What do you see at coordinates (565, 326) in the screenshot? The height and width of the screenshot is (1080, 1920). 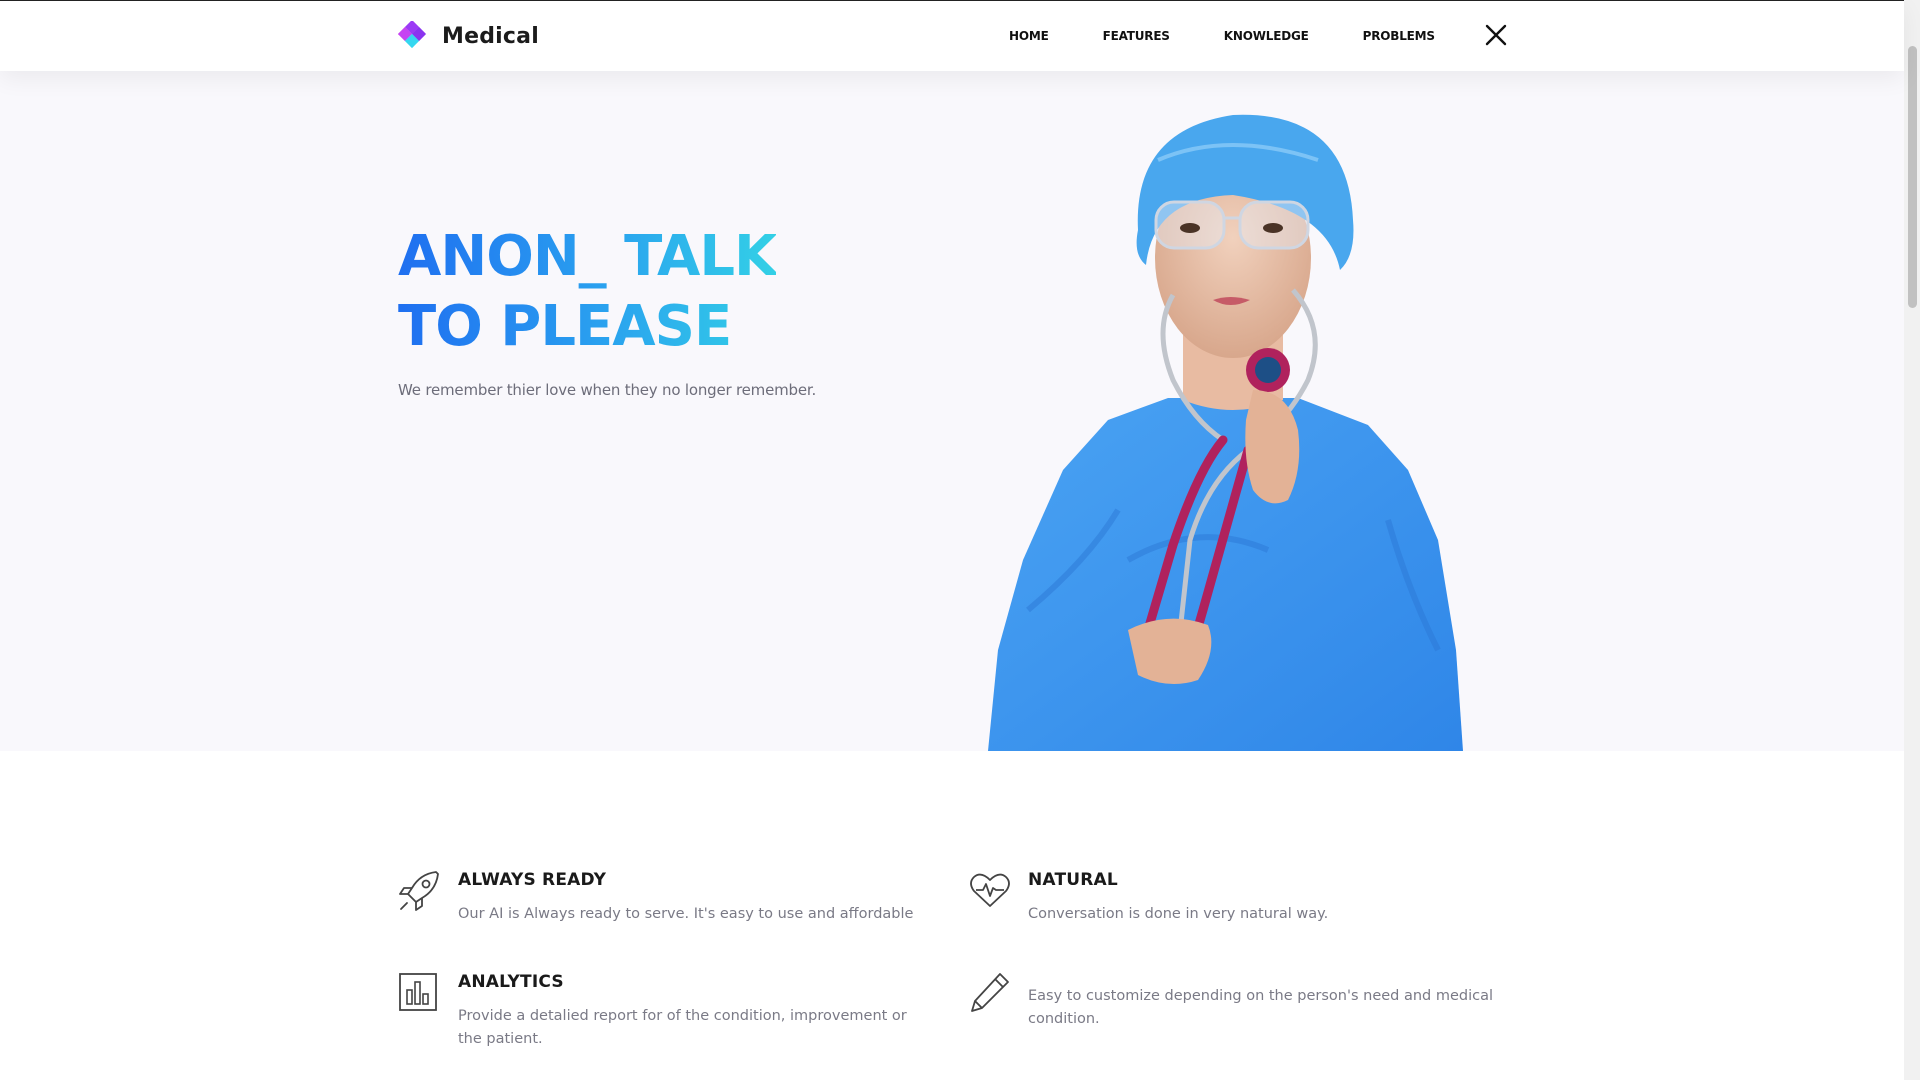 I see `hero-title-line2: TO PLEASE` at bounding box center [565, 326].